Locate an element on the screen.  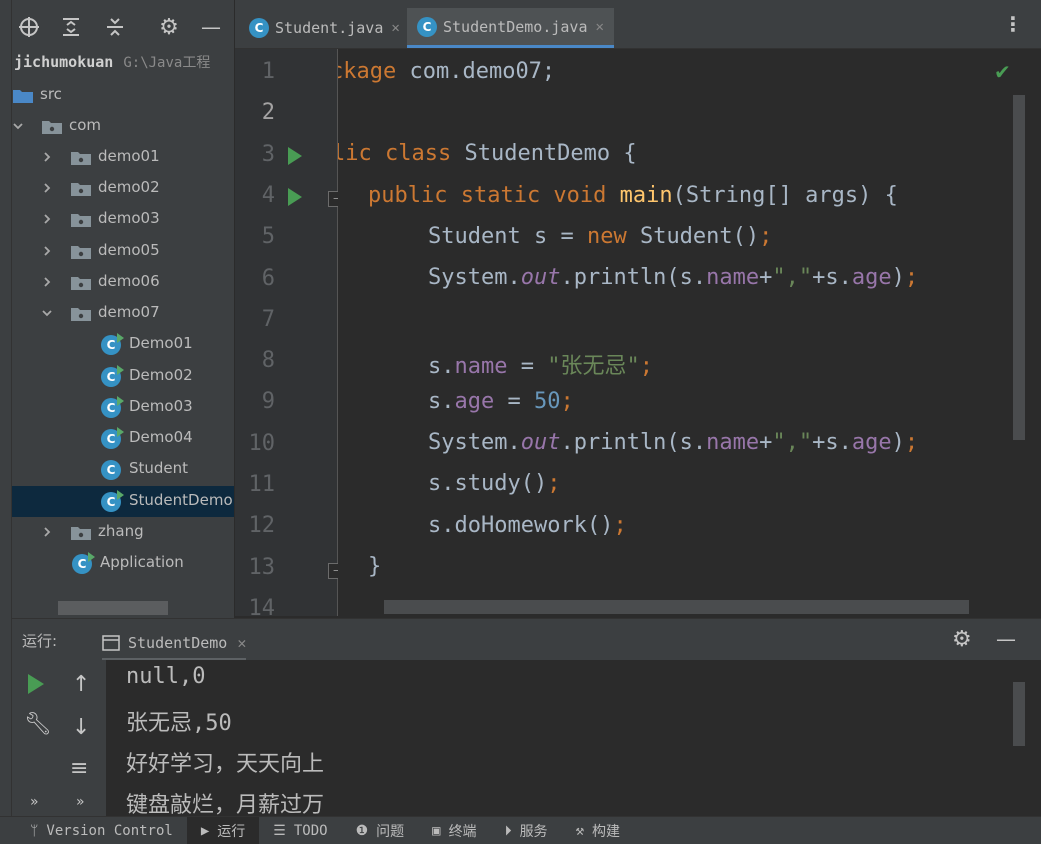
more-options-icon: ⋮ is located at coordinates (1013, 24).